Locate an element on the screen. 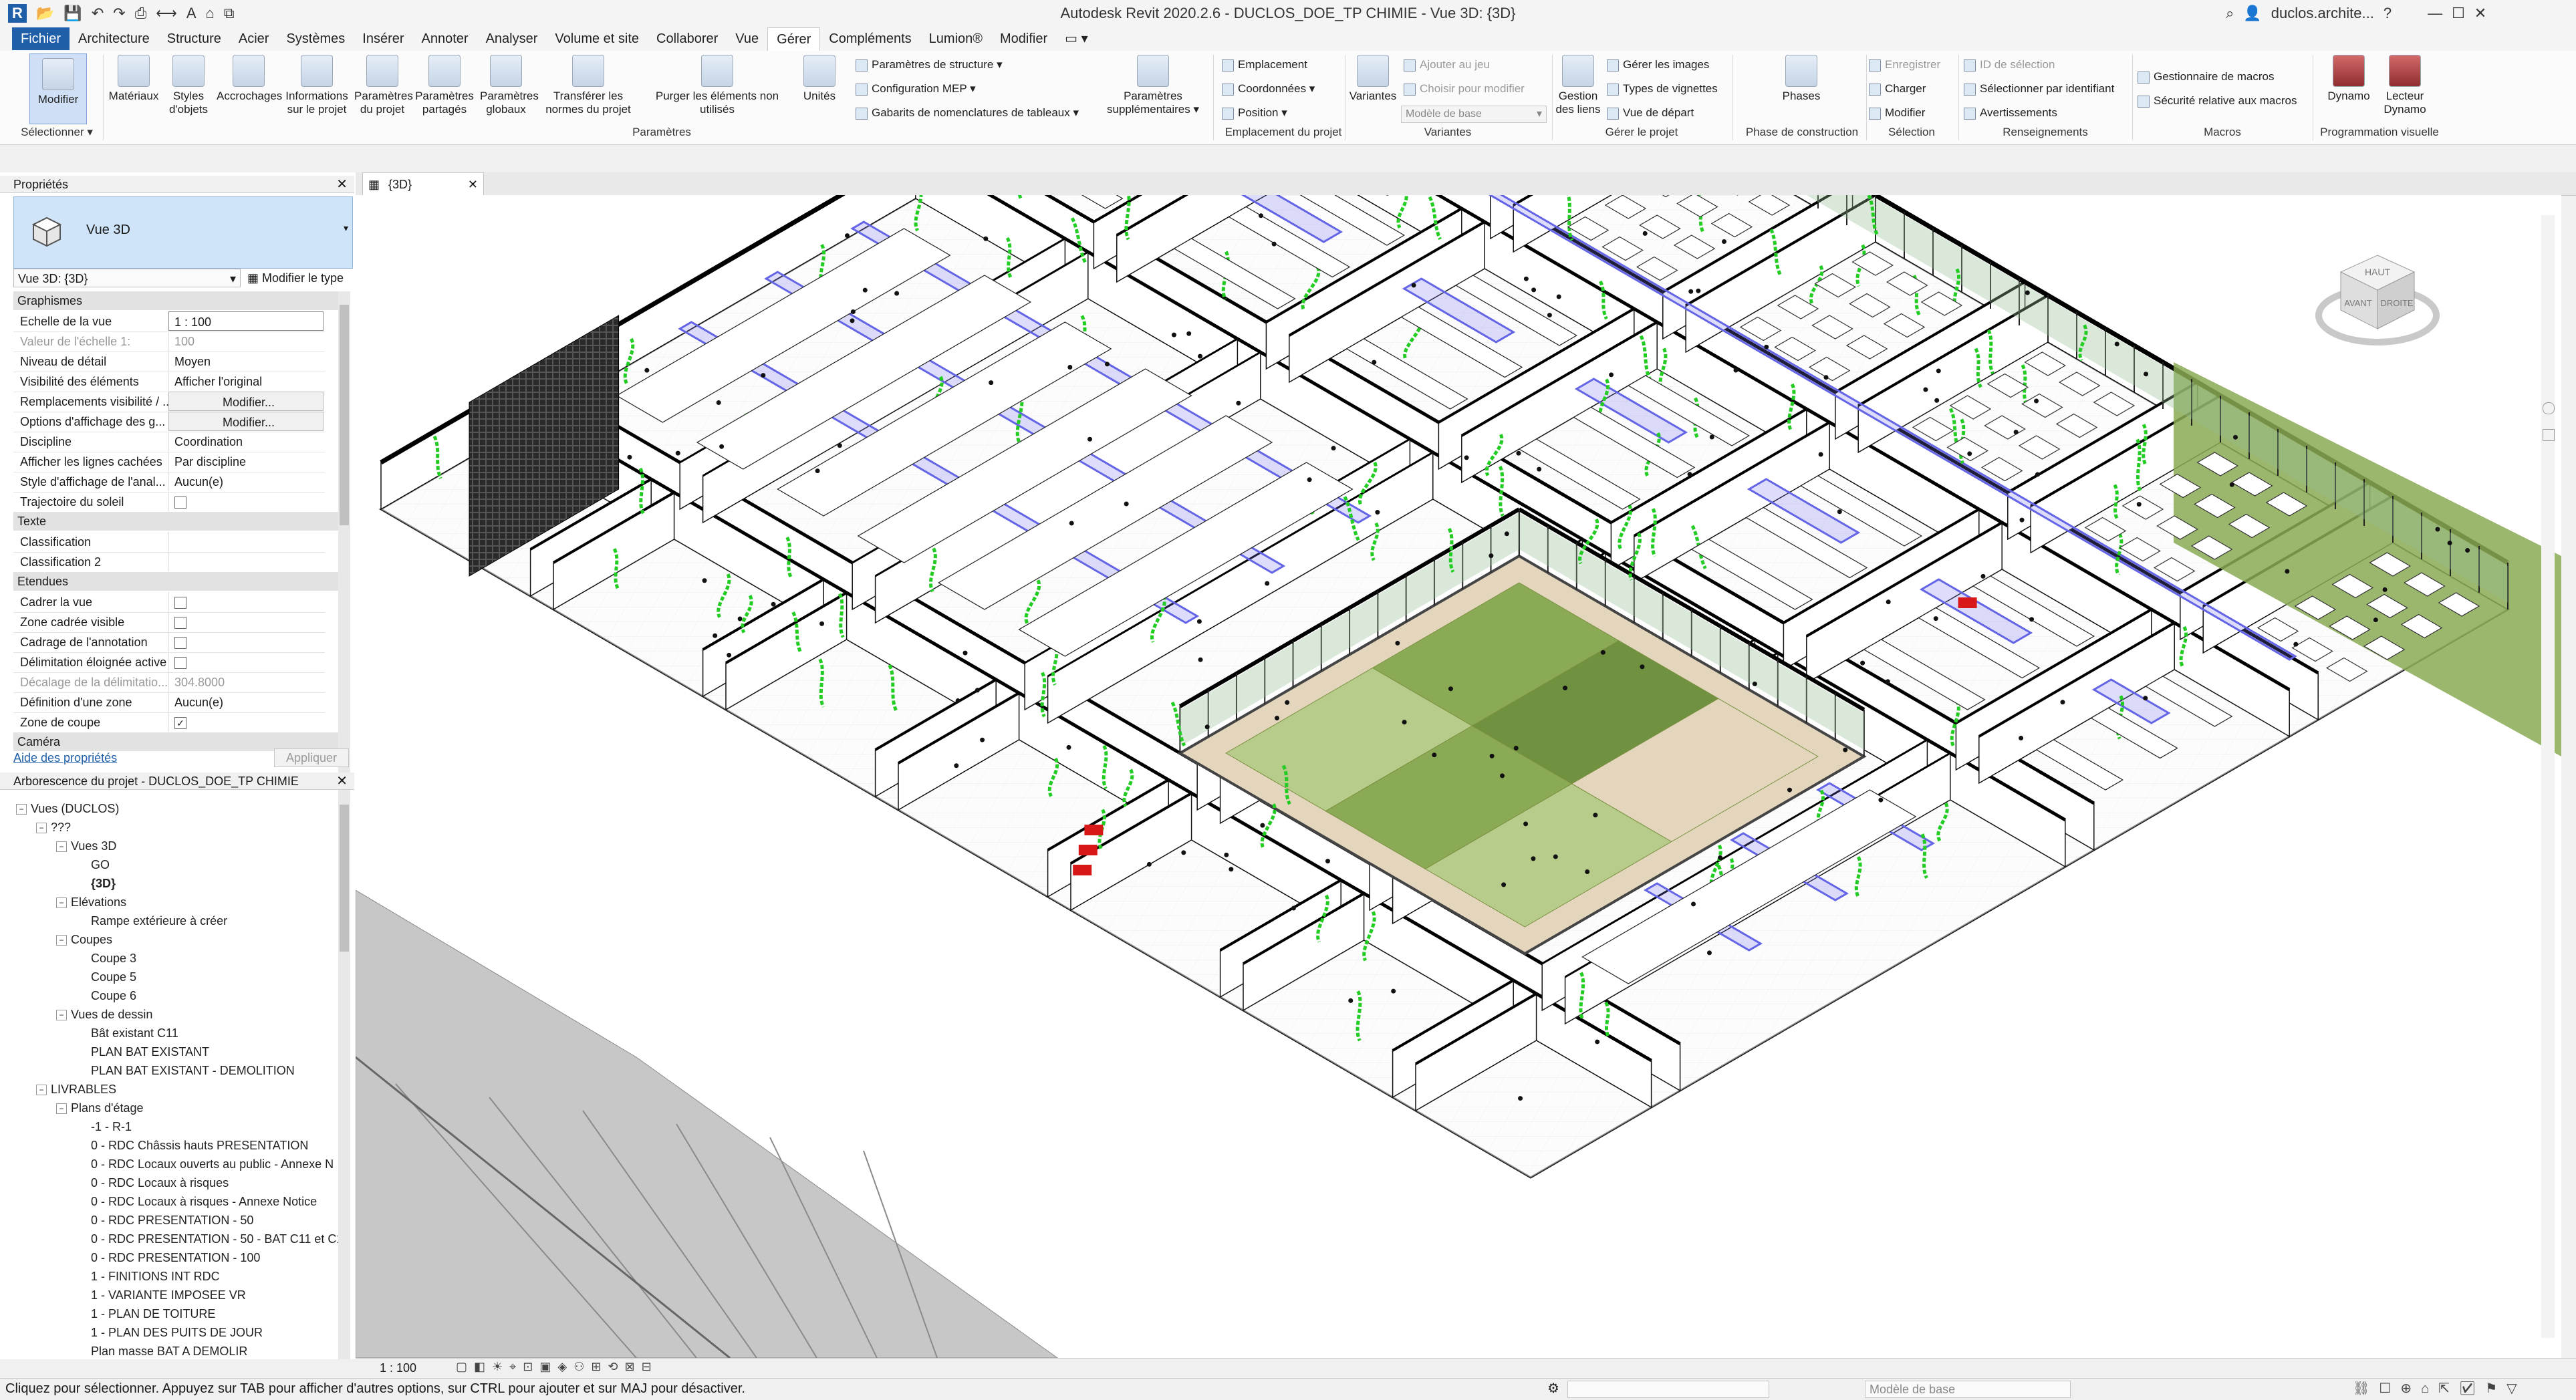 This screenshot has width=2576, height=1400. selection-filter-icons: ⛓☐⊕⌂⇱☑⚑▽ is located at coordinates (2440, 1389).